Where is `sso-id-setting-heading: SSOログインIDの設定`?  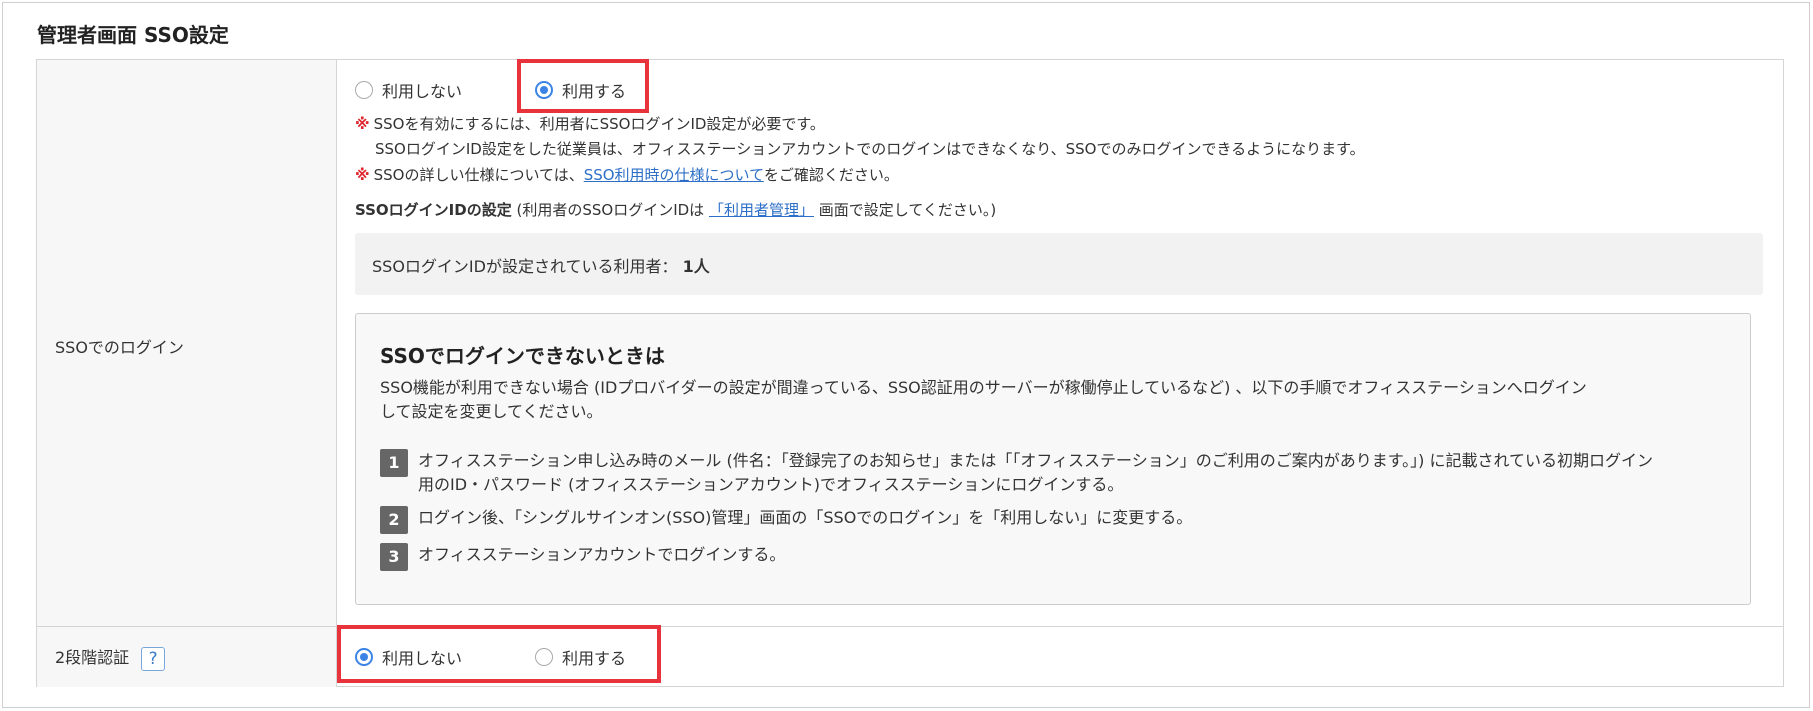
sso-id-setting-heading: SSOログインIDの設定 is located at coordinates (433, 210).